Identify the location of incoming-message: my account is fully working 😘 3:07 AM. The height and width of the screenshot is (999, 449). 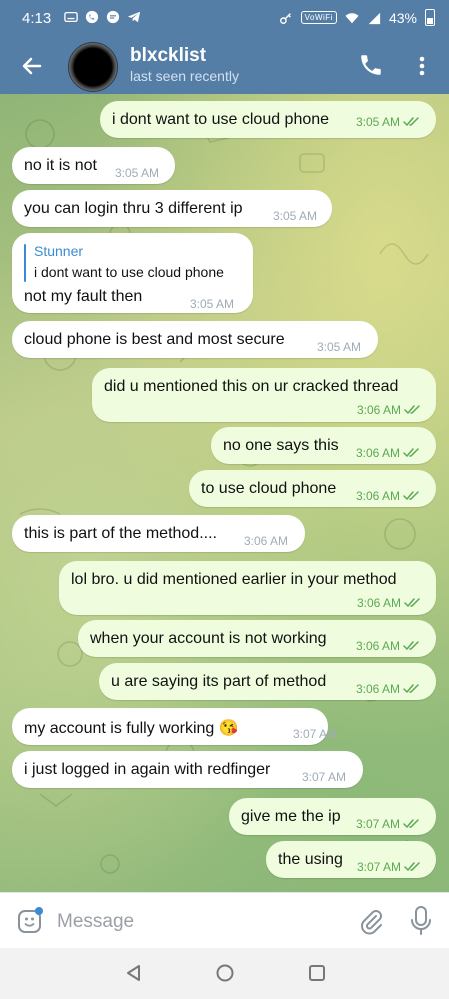
(174, 726).